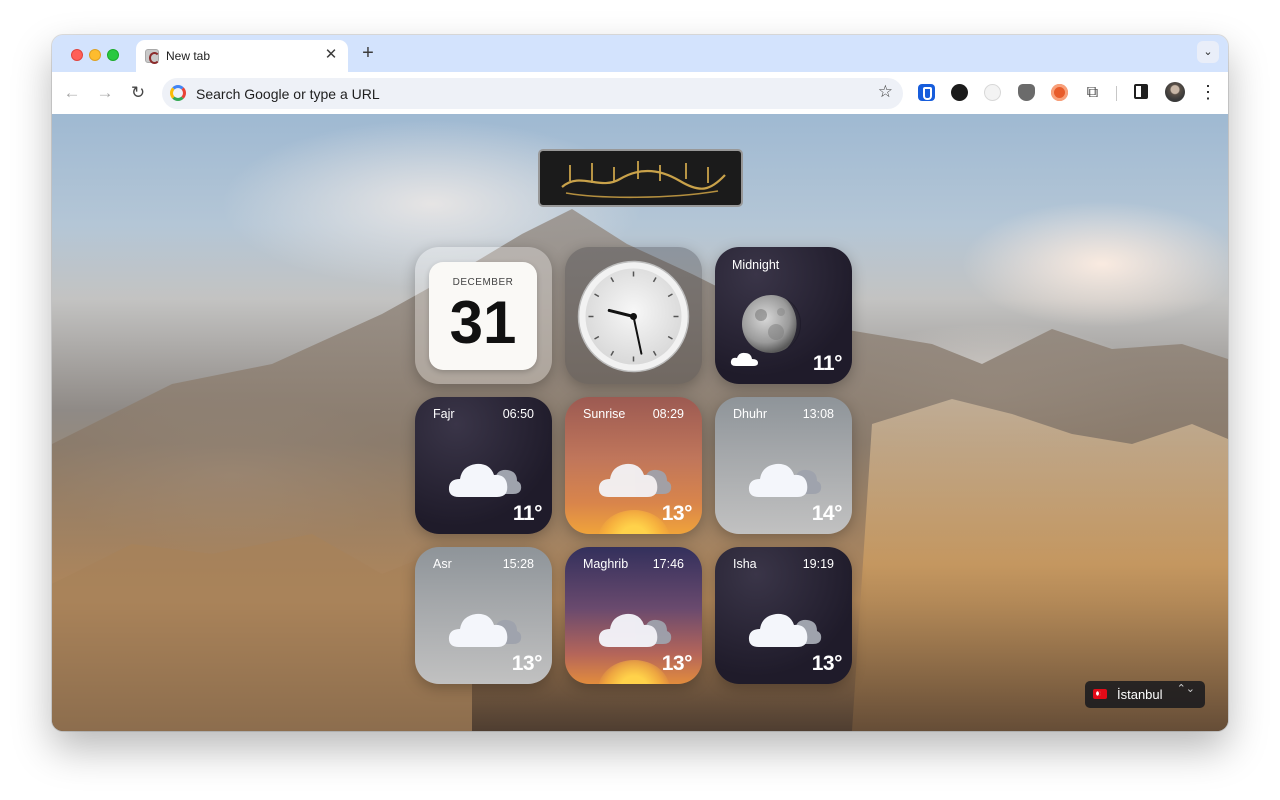  Describe the element at coordinates (750, 414) in the screenshot. I see `prayer-name: Dhuhr` at that location.